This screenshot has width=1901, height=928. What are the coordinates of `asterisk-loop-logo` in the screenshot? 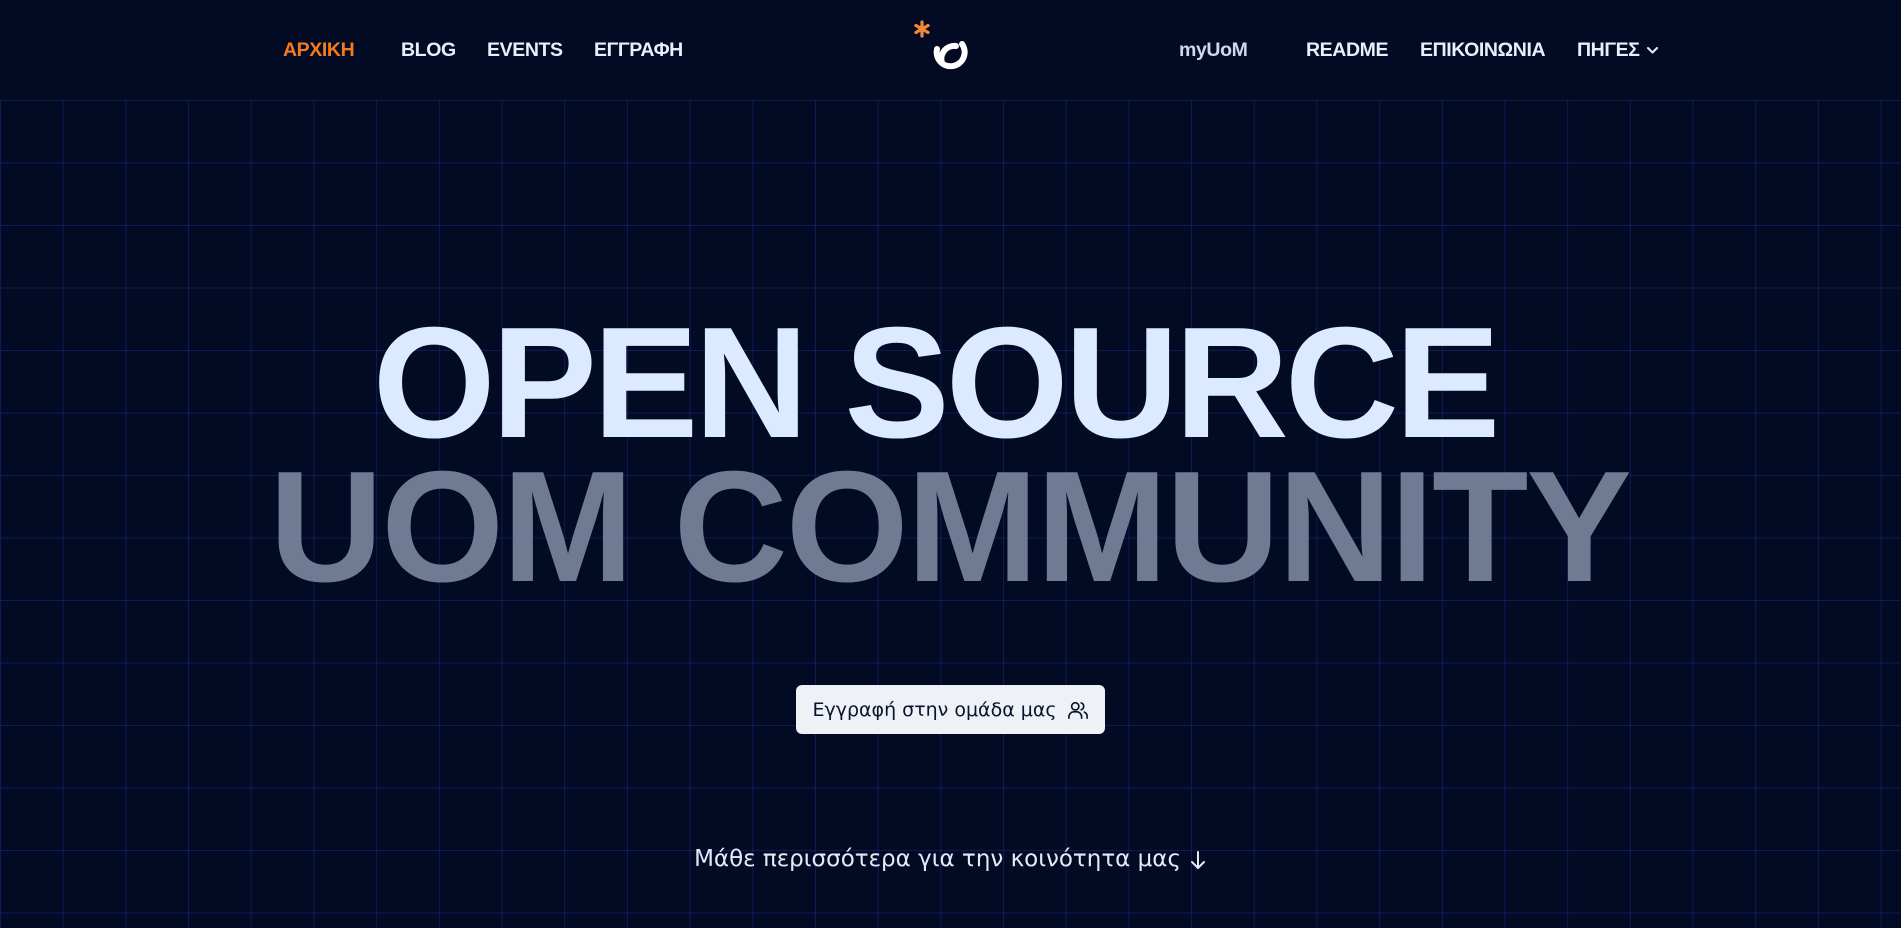 It's located at (941, 45).